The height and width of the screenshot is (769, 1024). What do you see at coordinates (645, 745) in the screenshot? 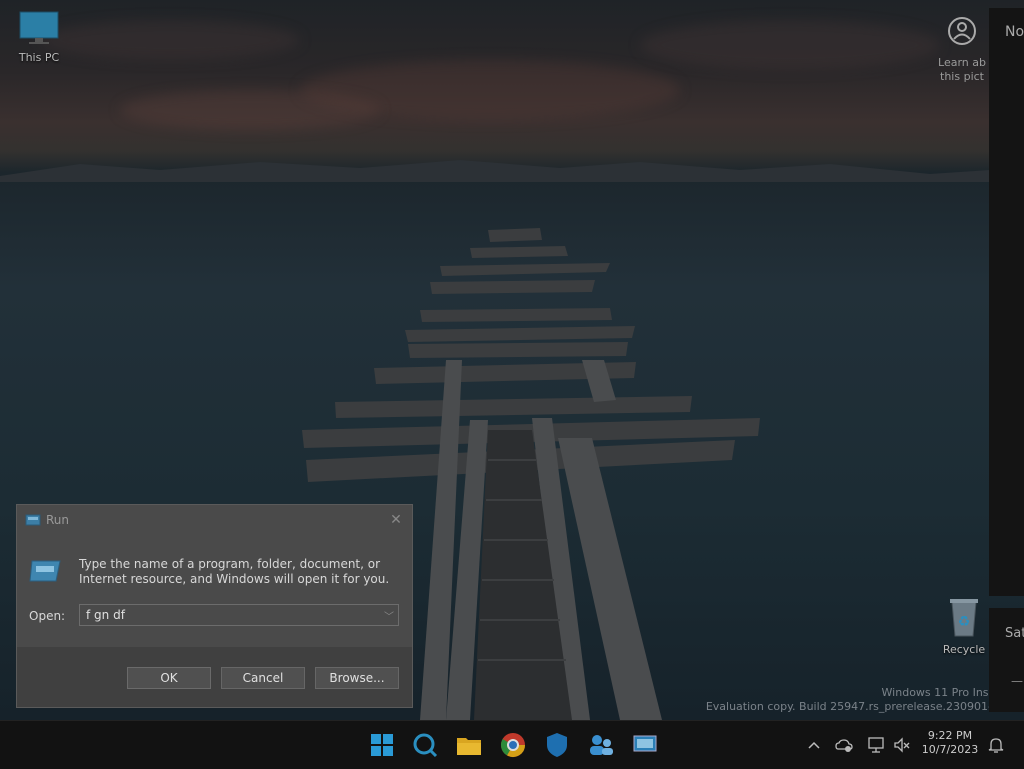
I see `remote-desktop-icon` at bounding box center [645, 745].